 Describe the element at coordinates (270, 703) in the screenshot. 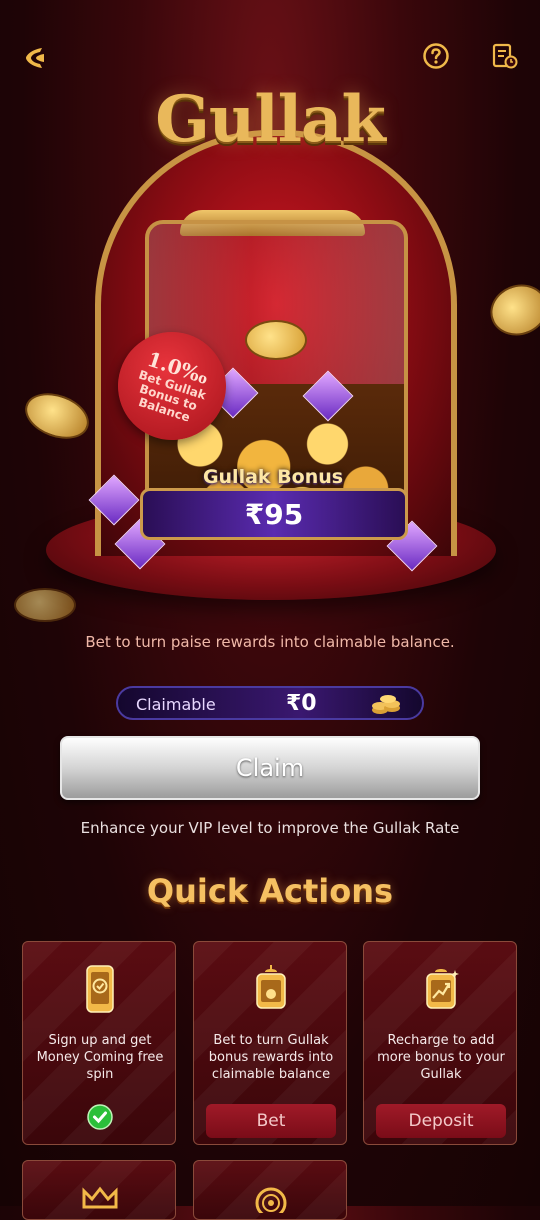

I see `claimable-bar: Claimable ₹0` at that location.